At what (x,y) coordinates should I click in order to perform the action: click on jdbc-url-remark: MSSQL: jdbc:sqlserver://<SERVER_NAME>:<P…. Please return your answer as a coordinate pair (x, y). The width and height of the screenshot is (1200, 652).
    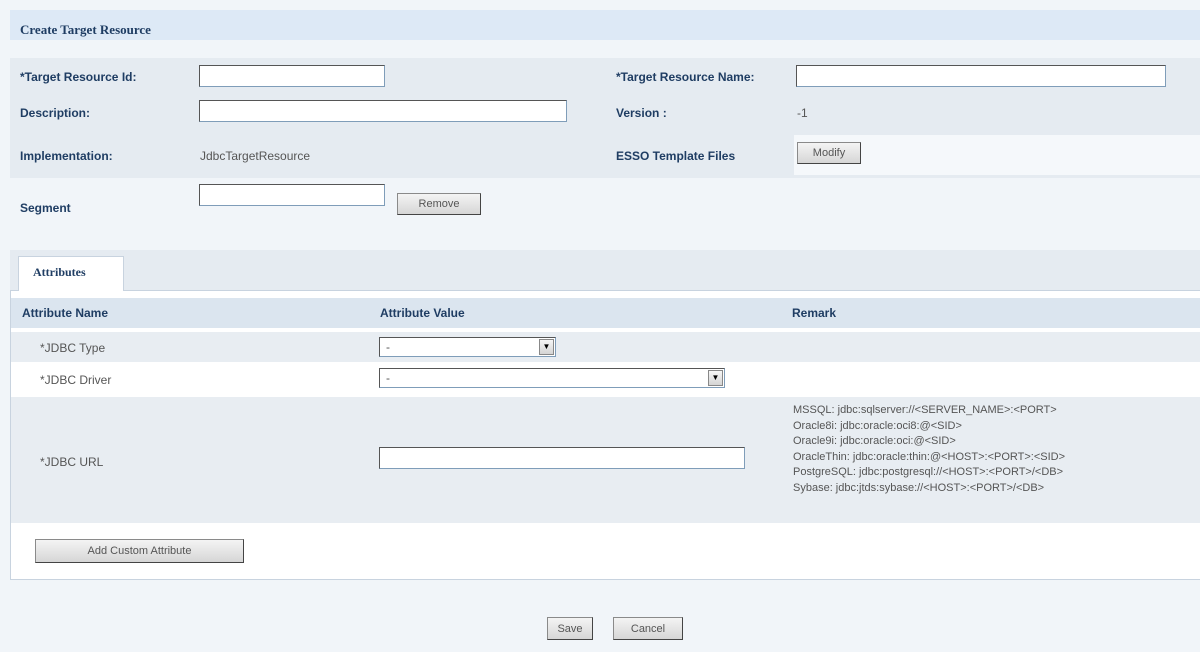
    Looking at the image, I should click on (929, 449).